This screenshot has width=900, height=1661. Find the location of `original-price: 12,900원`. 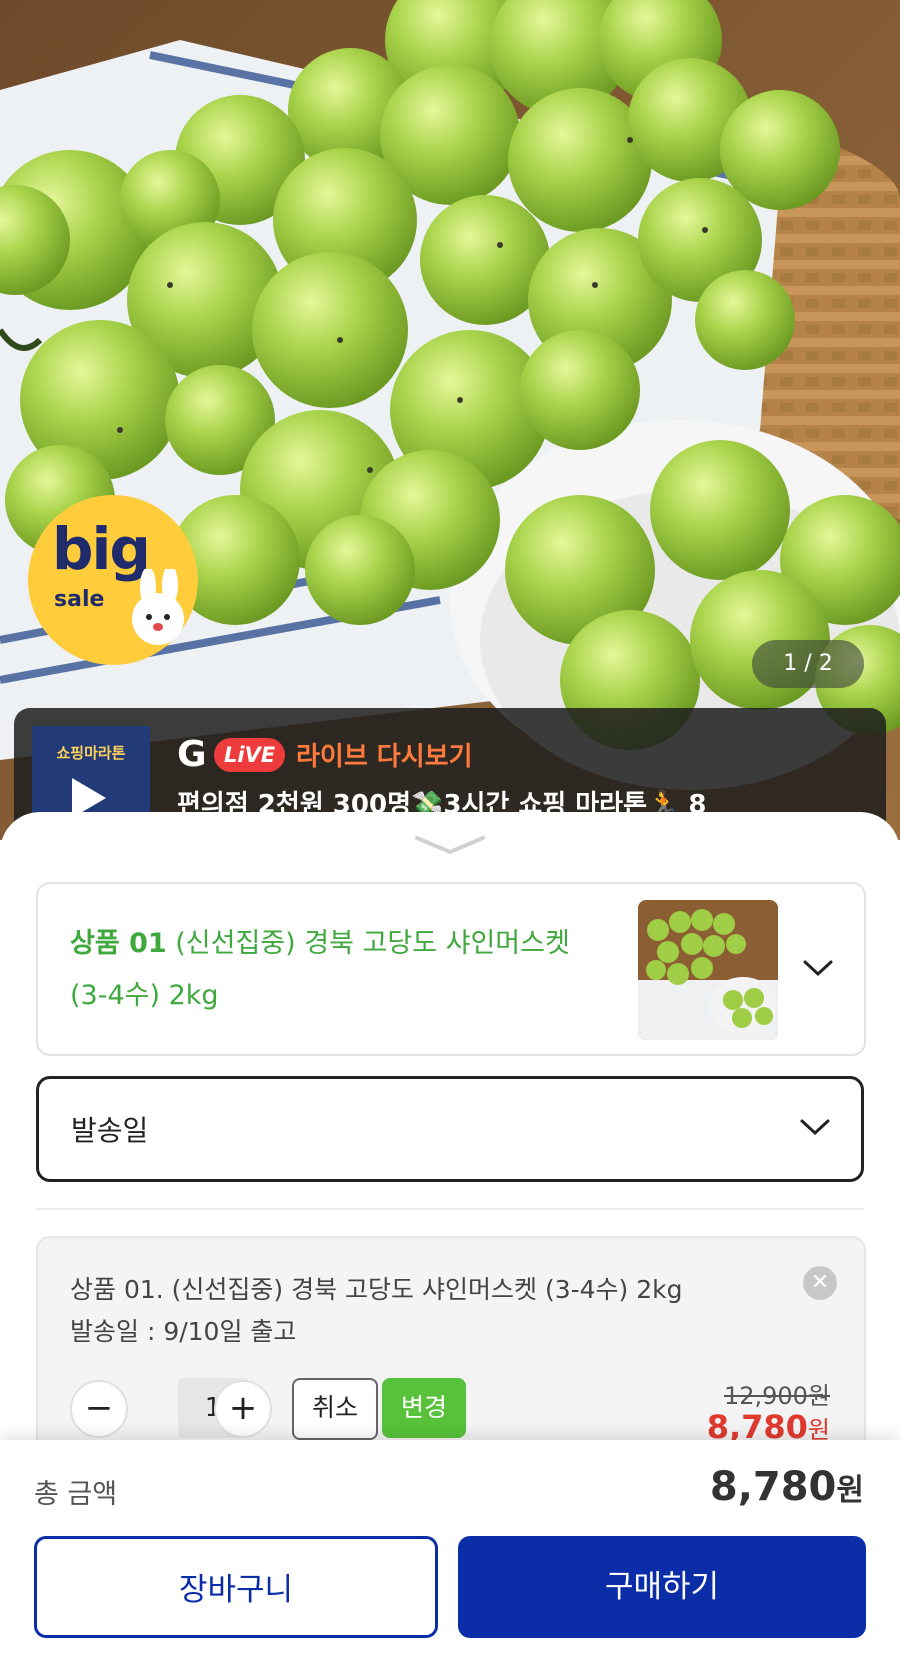

original-price: 12,900원 is located at coordinates (776, 1396).